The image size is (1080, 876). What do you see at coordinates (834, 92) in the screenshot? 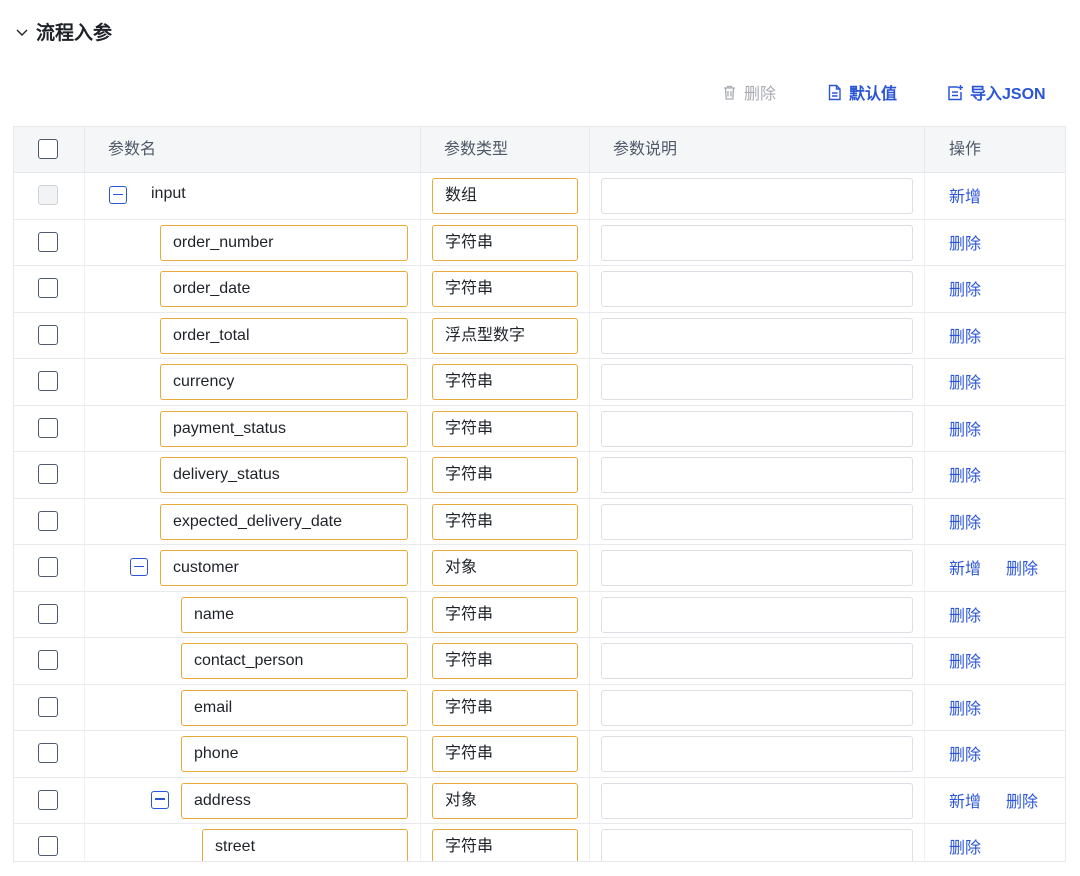
I see `document-icon` at bounding box center [834, 92].